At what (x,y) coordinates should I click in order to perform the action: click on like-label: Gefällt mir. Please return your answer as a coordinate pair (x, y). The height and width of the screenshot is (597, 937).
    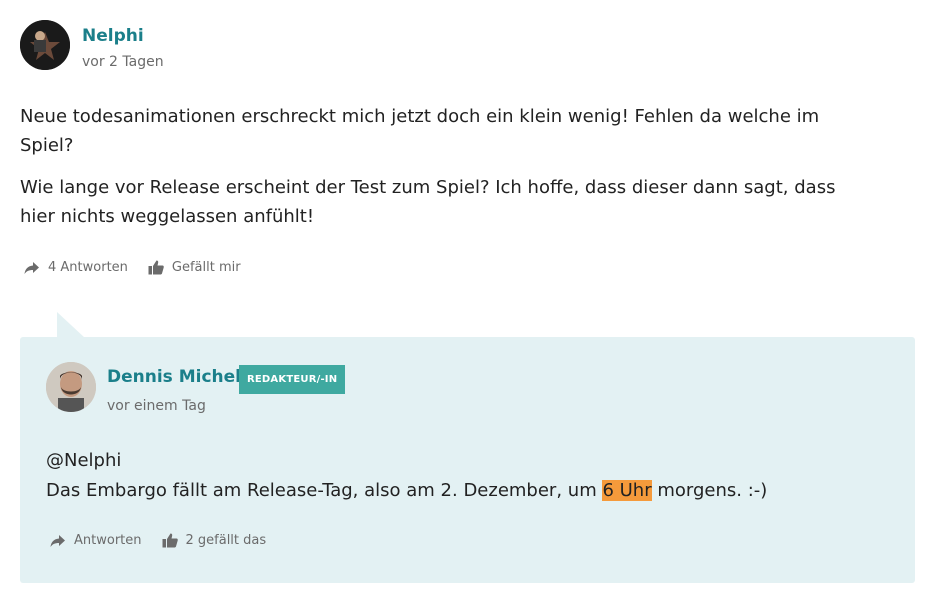
    Looking at the image, I should click on (206, 267).